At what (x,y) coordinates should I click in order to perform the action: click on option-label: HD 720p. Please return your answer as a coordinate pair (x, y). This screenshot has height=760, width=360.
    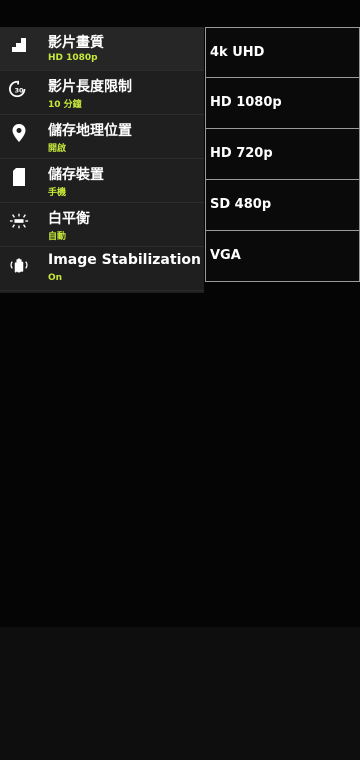
    Looking at the image, I should click on (241, 153).